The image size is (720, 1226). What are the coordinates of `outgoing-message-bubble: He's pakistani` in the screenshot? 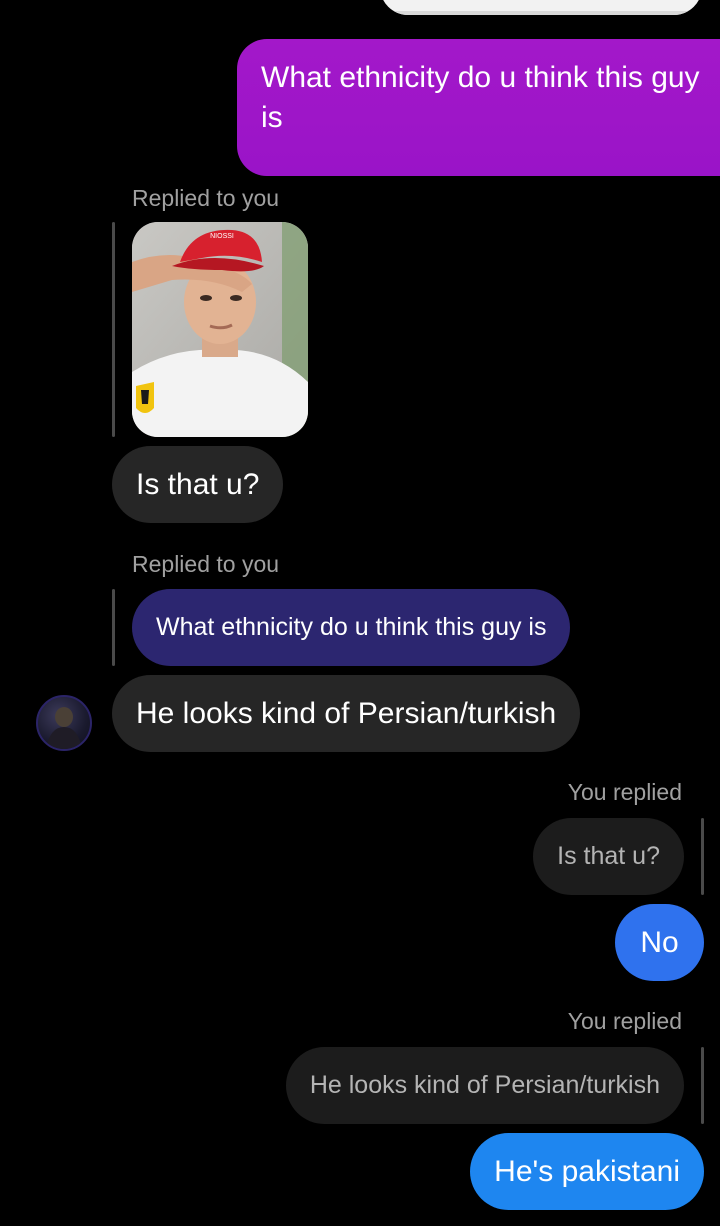 It's located at (587, 1171).